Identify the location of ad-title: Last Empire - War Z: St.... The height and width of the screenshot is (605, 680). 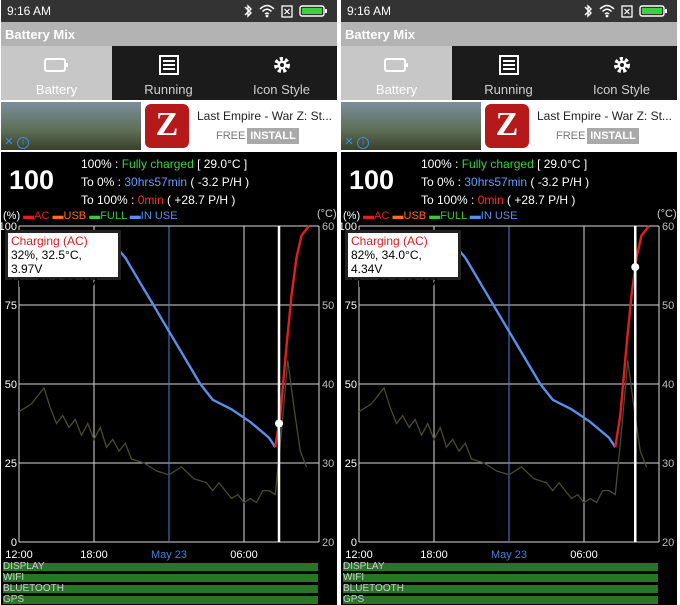
(264, 116).